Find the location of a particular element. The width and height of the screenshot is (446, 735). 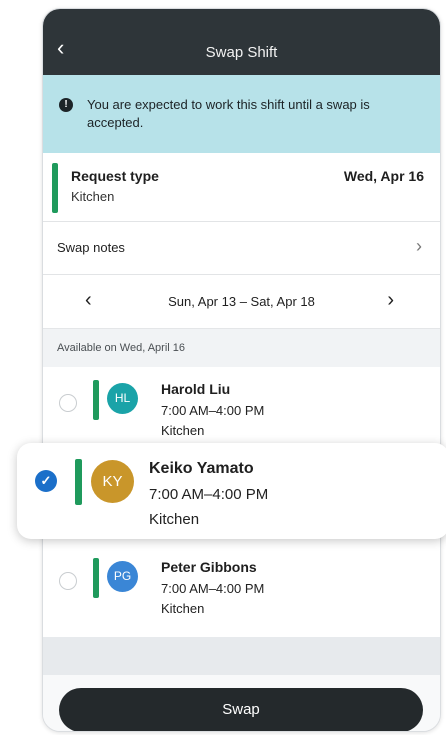

header: ‹ Swap Shift is located at coordinates (241, 42).